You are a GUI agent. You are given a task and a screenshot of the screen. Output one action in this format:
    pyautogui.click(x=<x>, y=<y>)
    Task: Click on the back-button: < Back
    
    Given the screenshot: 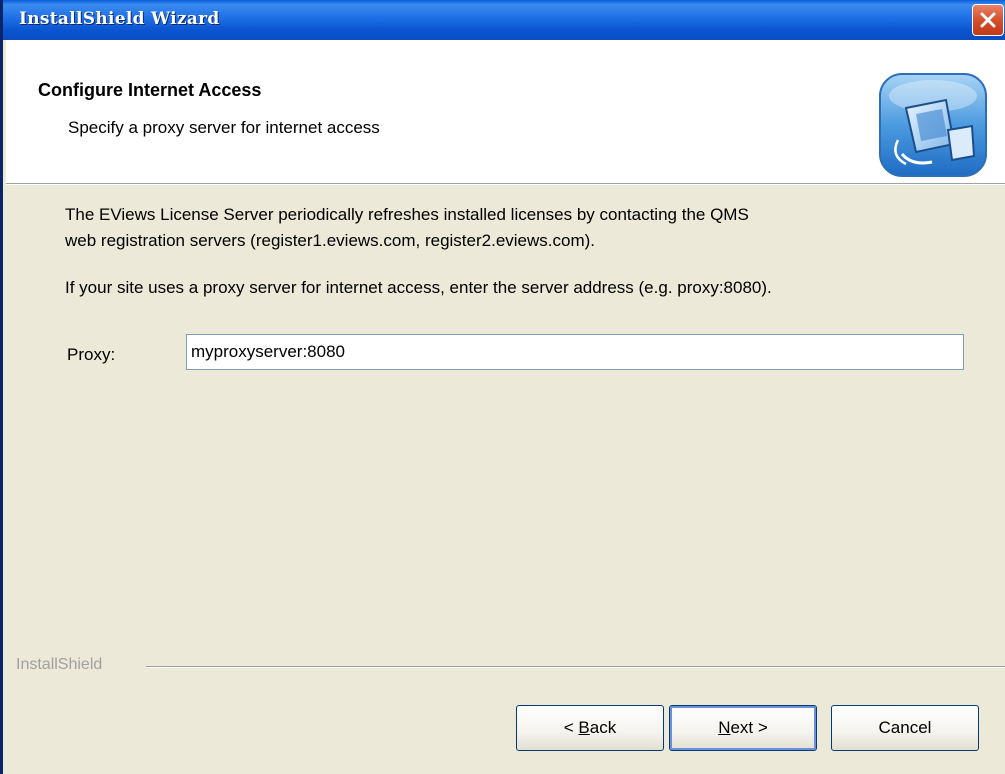 What is the action you would take?
    pyautogui.click(x=590, y=728)
    